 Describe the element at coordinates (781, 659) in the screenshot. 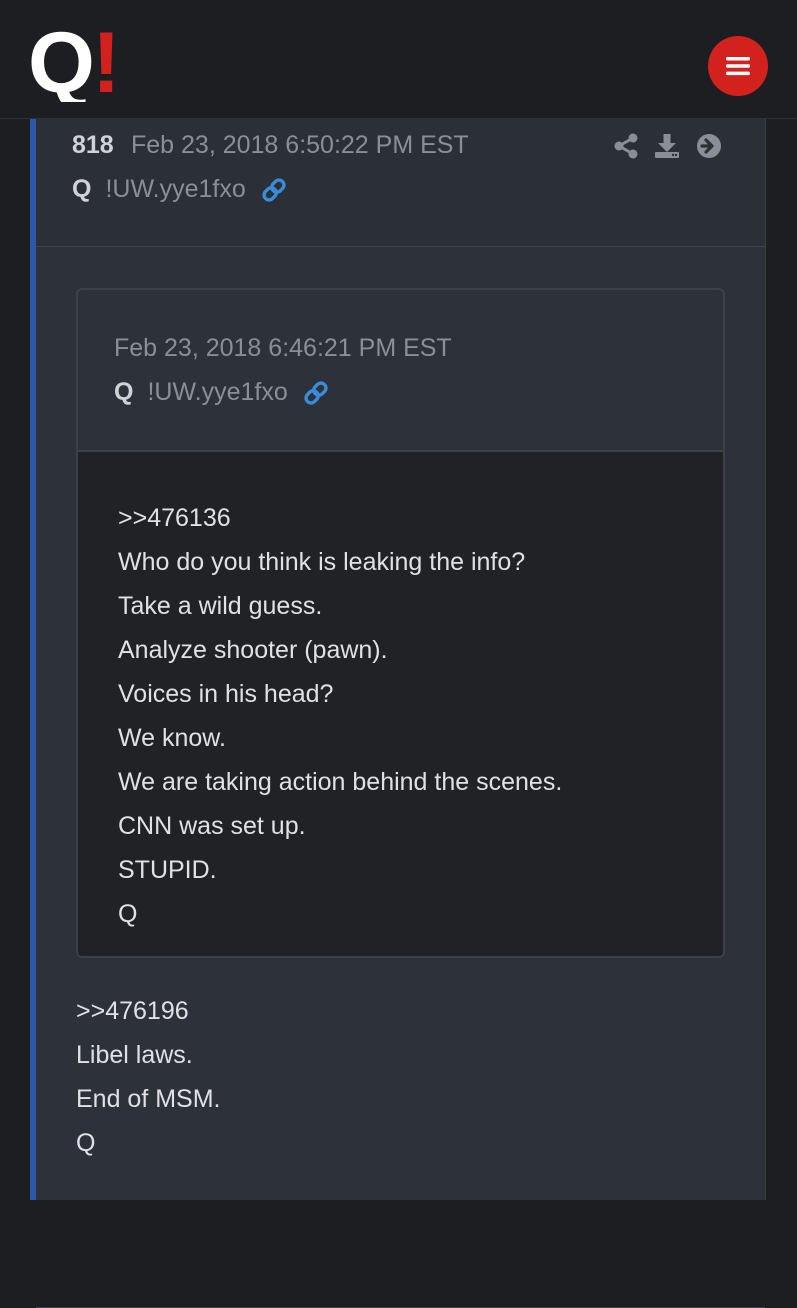

I see `right-gutter` at that location.